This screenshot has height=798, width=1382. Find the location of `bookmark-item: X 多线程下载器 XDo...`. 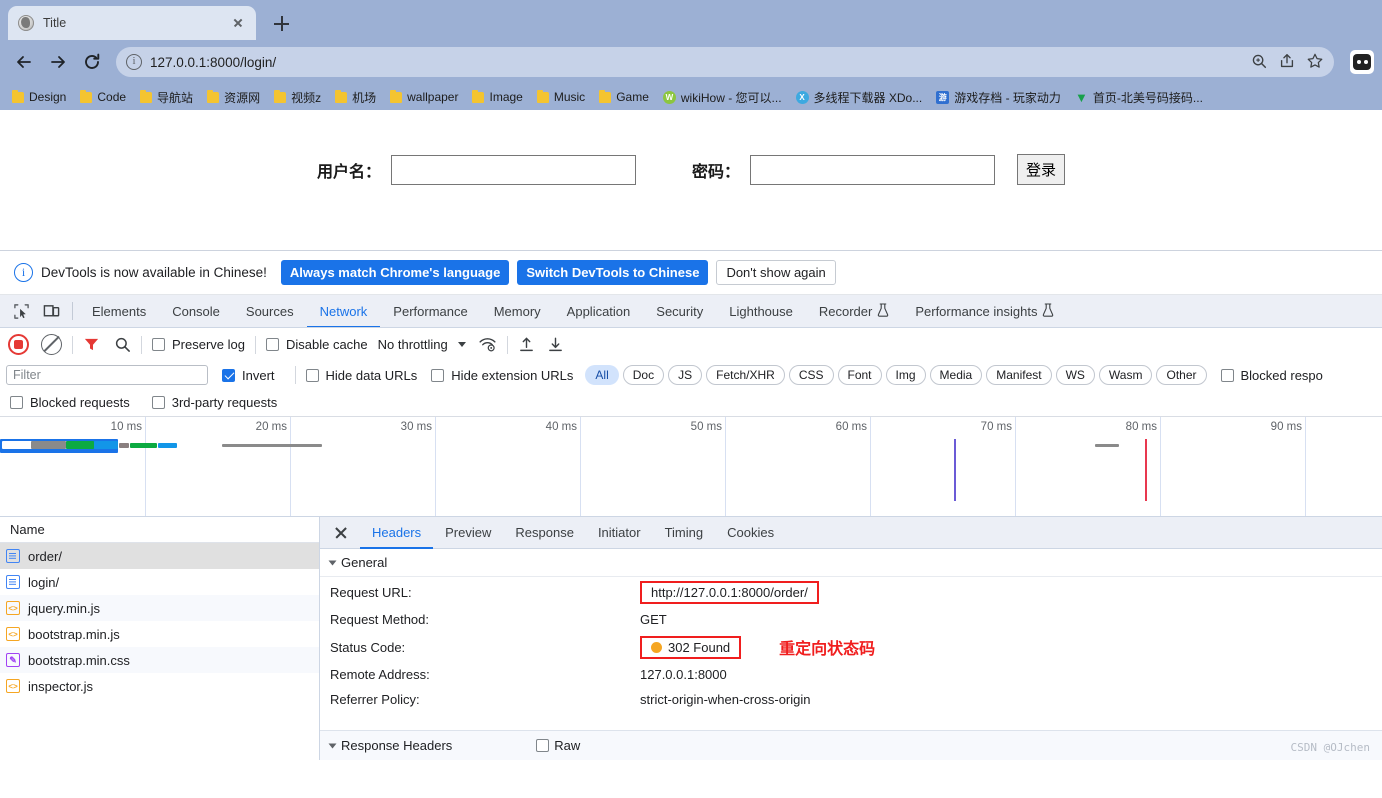

bookmark-item: X 多线程下载器 XDo... is located at coordinates (859, 97).